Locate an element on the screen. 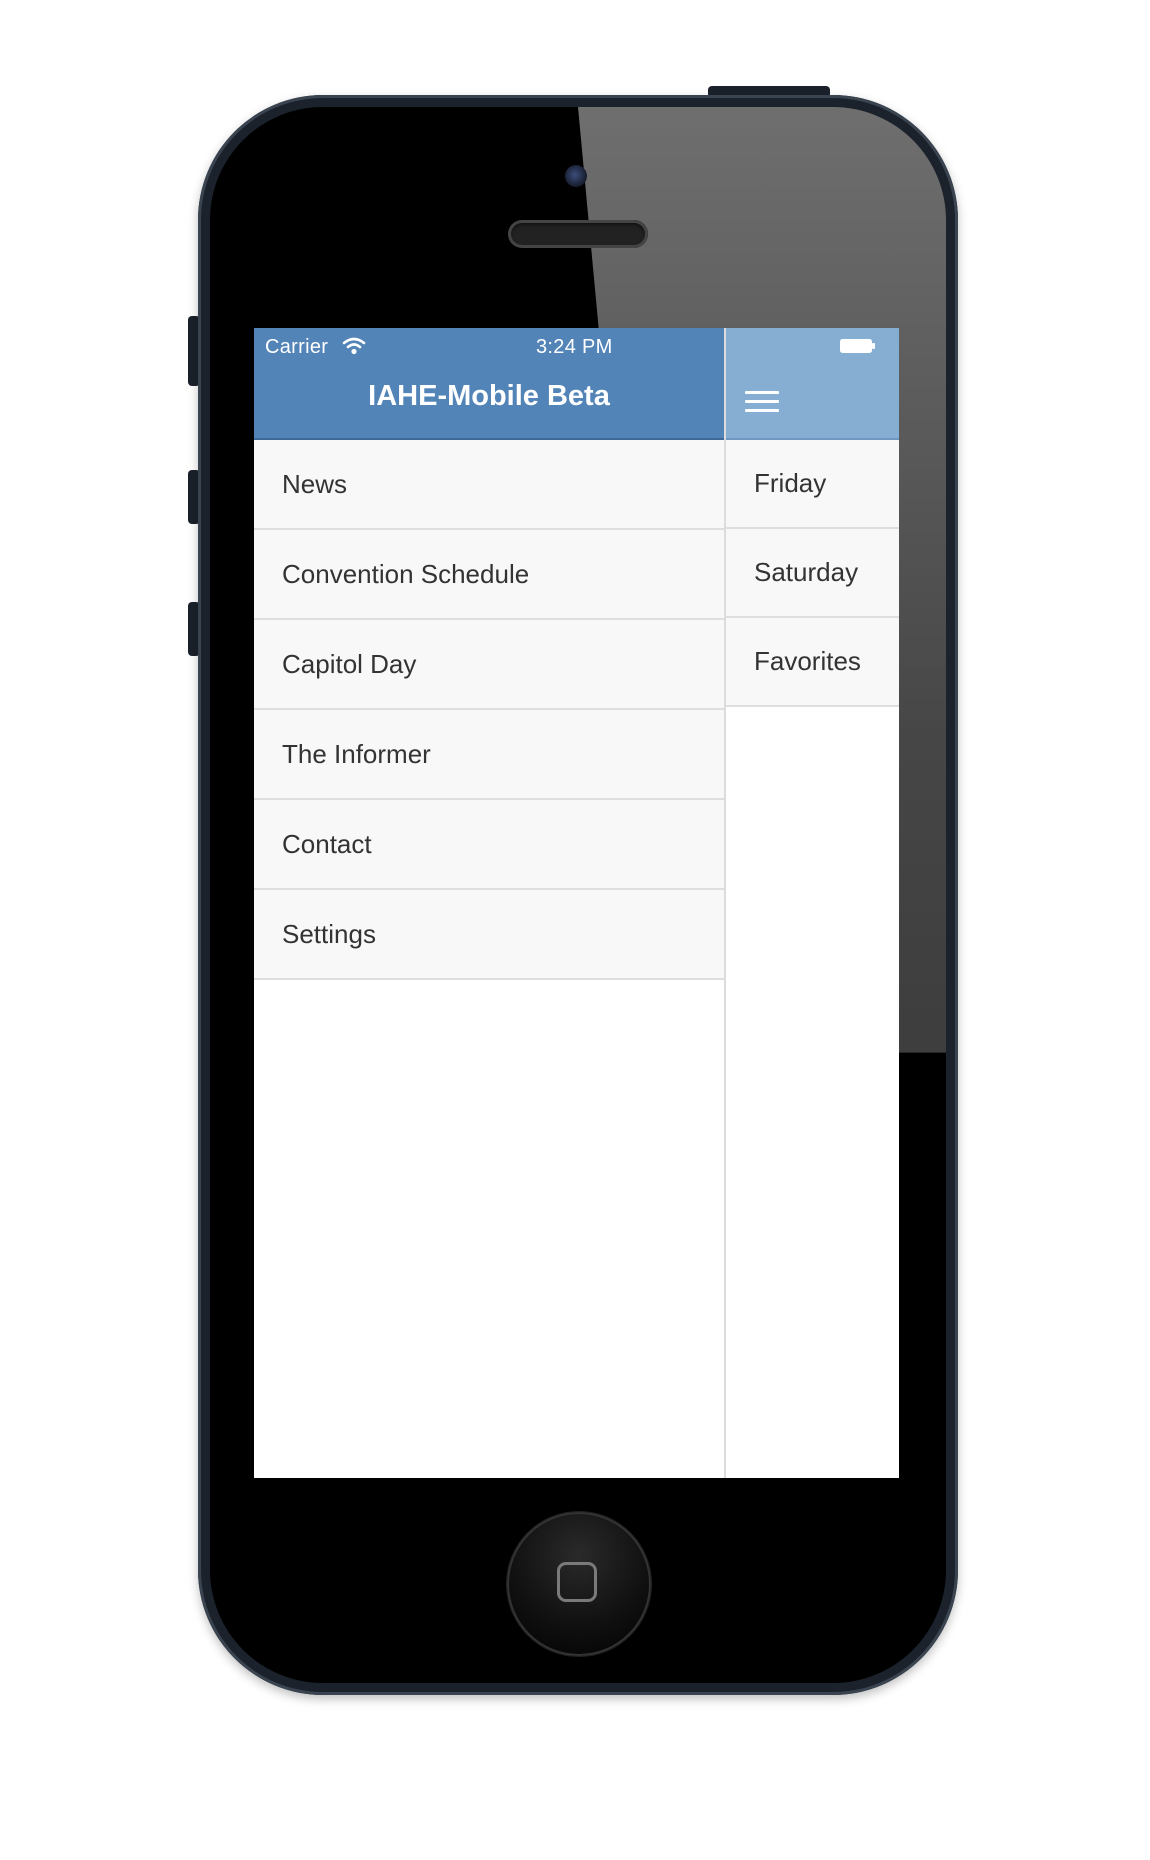  day-item-friday: Friday is located at coordinates (812, 484).